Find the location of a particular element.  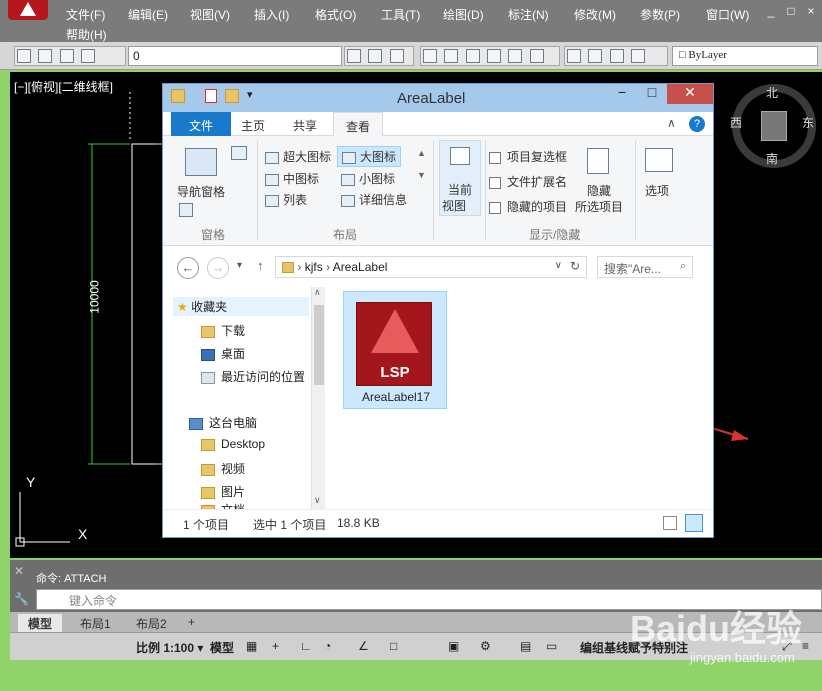

close-icon: × is located at coordinates (811, 11).